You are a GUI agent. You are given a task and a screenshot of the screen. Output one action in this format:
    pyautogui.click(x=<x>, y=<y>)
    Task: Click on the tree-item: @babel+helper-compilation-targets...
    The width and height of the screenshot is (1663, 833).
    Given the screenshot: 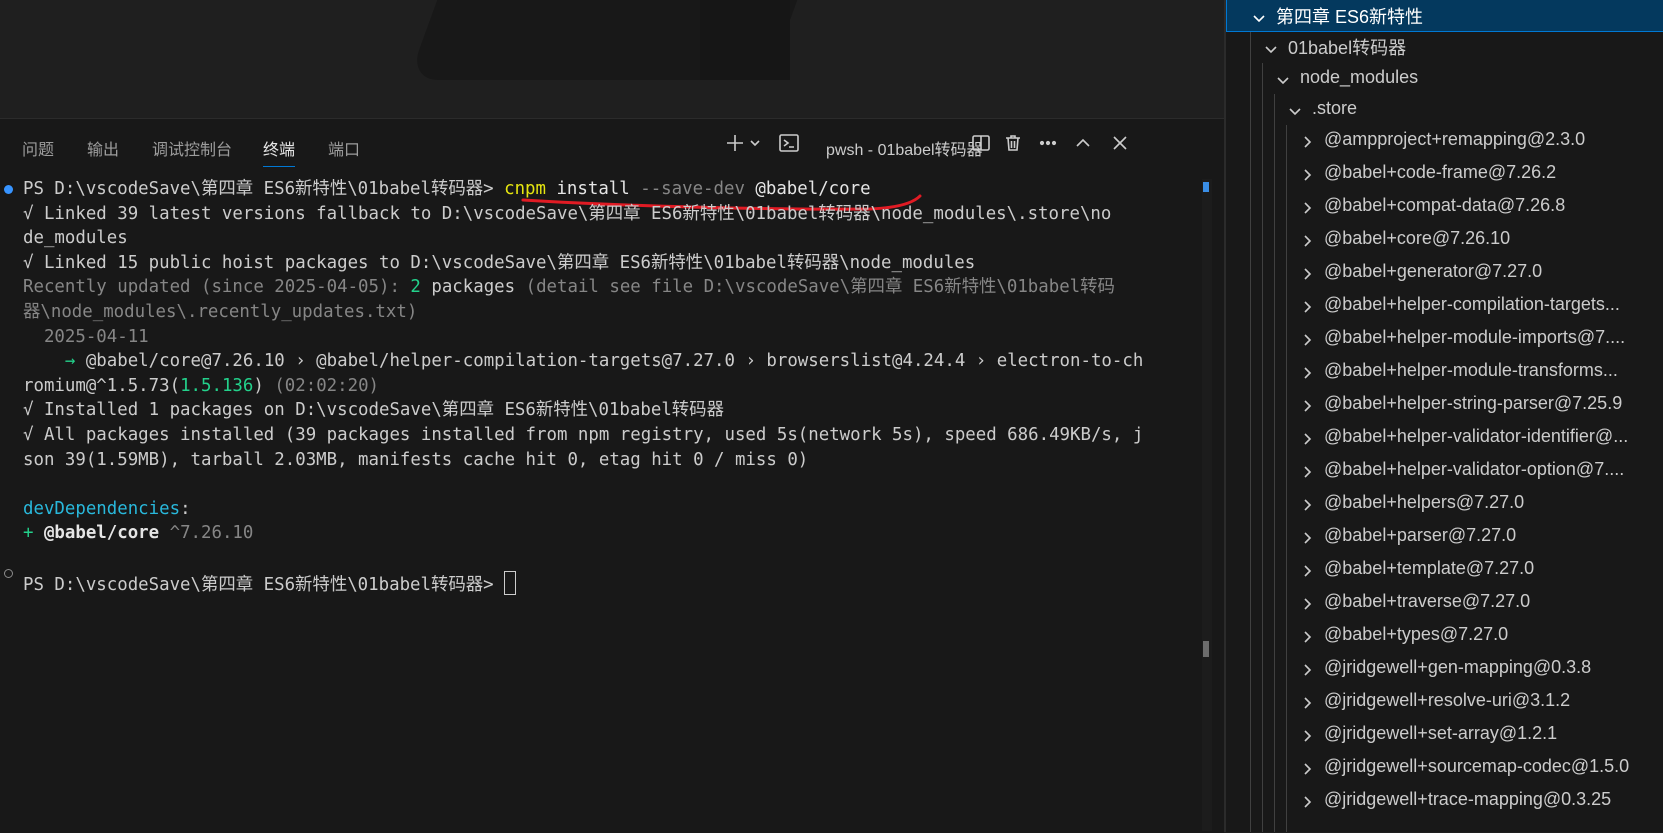 What is the action you would take?
    pyautogui.click(x=1444, y=304)
    